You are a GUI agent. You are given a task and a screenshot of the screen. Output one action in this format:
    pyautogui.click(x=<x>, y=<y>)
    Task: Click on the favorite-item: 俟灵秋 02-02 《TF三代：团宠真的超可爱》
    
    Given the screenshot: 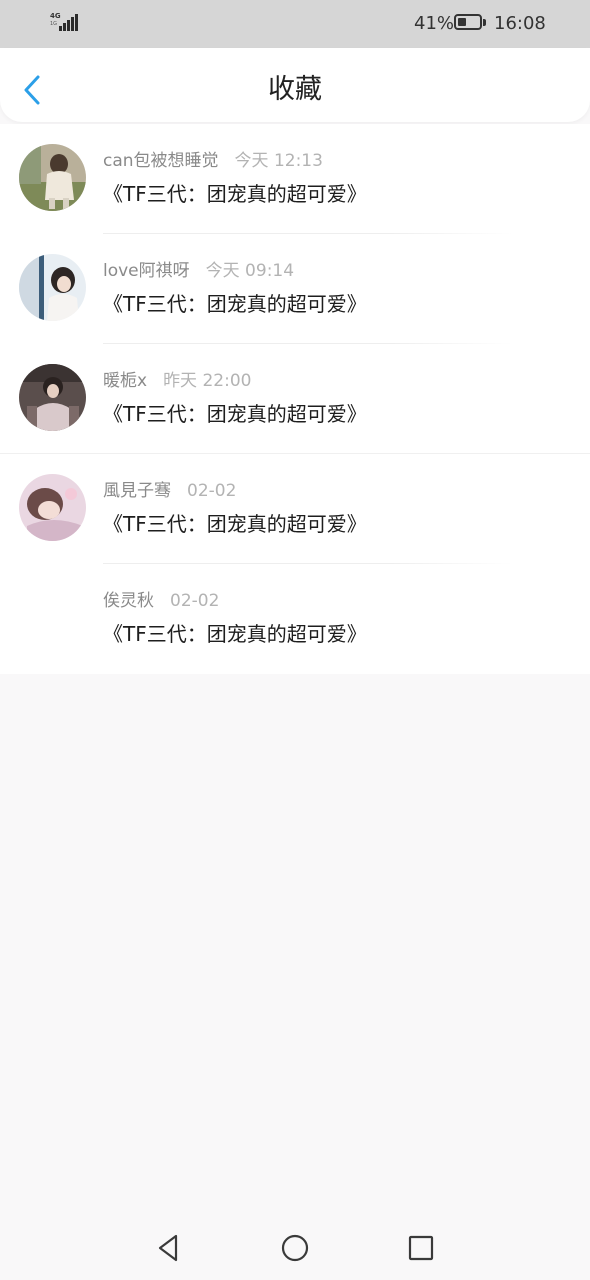 What is the action you would take?
    pyautogui.click(x=295, y=619)
    